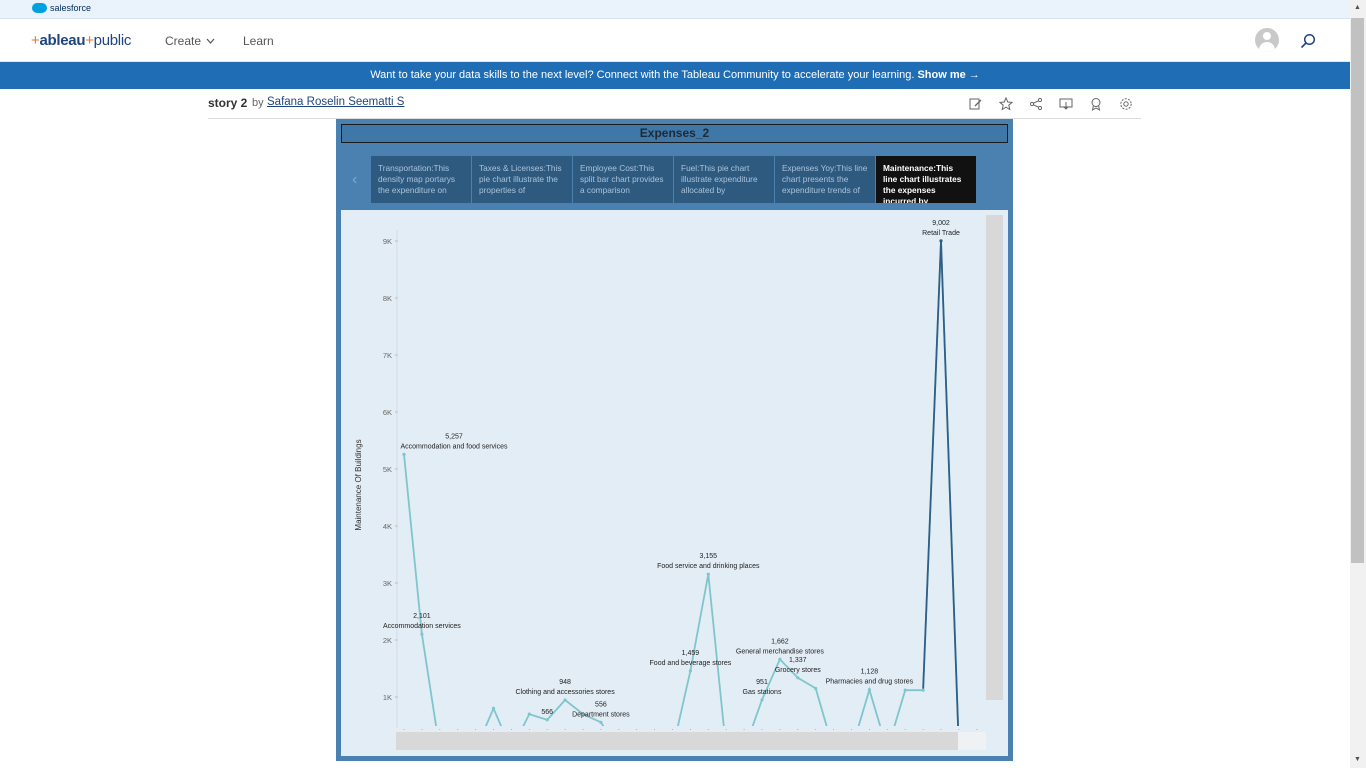 Image resolution: width=1366 pixels, height=768 pixels. Describe the element at coordinates (1126, 104) in the screenshot. I see `settings-icon` at that location.